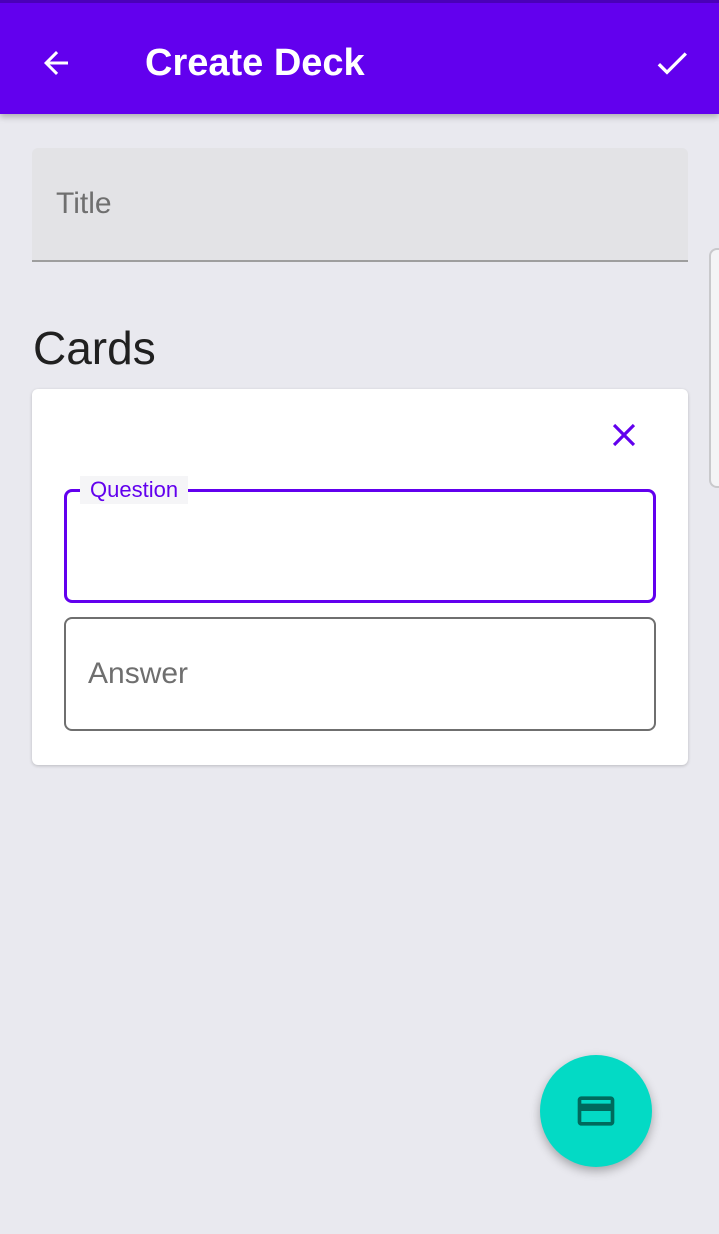 The image size is (719, 1234). Describe the element at coordinates (714, 368) in the screenshot. I see `scroll-edge-indicator` at that location.